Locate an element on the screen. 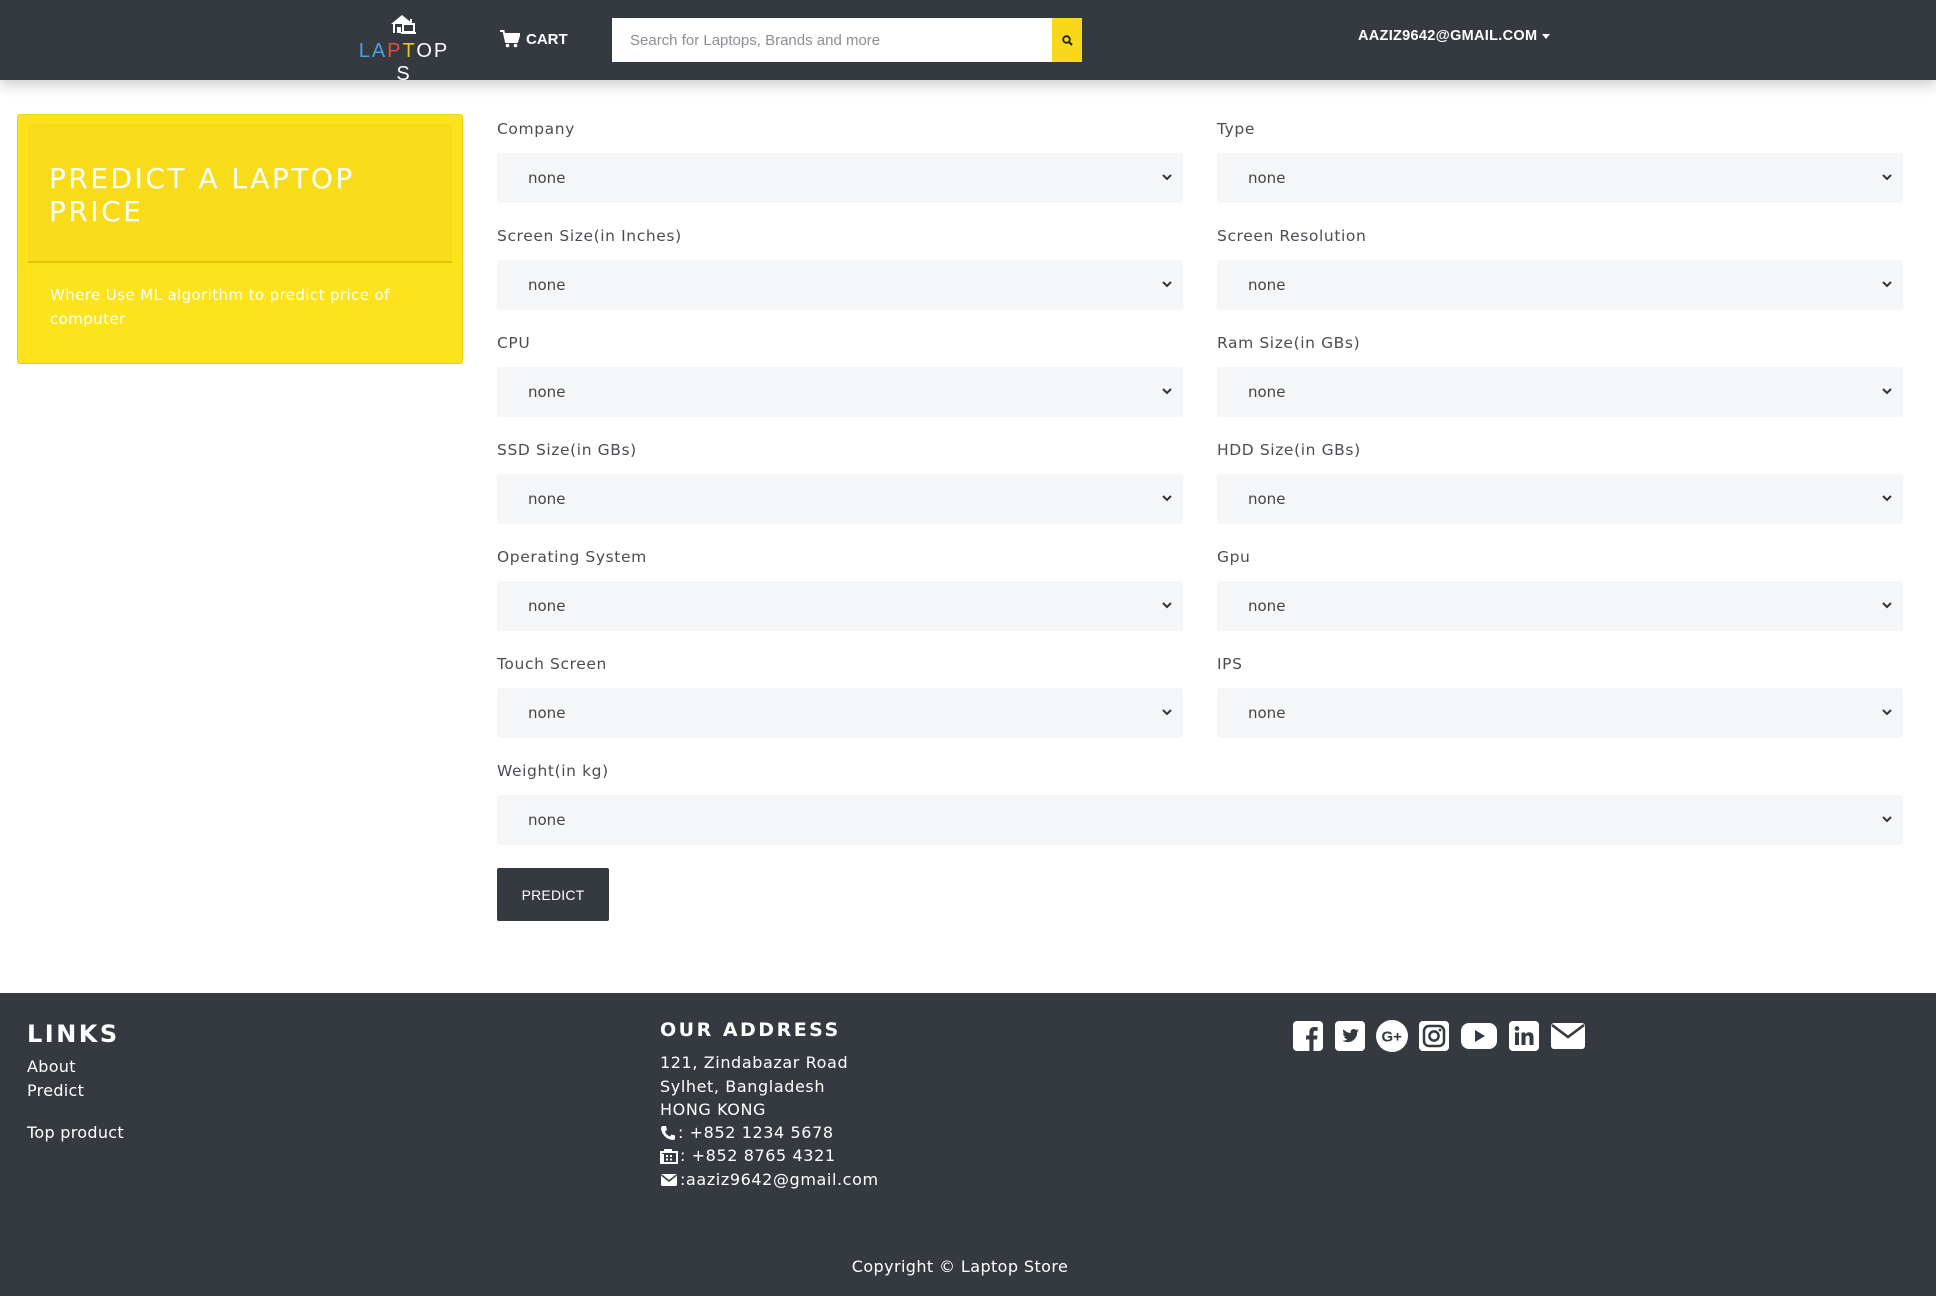  hdd-size-select: none is located at coordinates (1560, 499).